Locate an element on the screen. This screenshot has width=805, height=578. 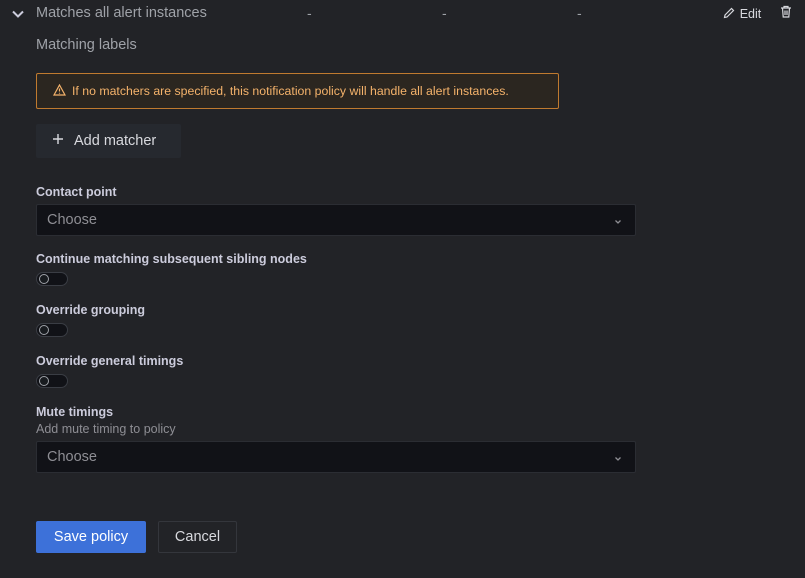
continue-matching-toggle is located at coordinates (52, 279).